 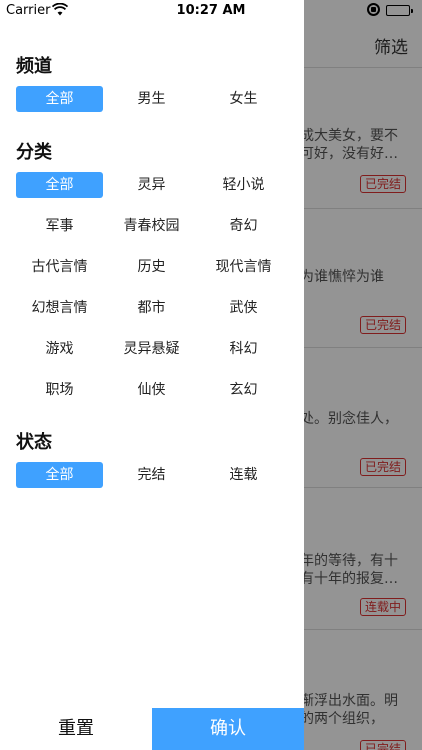 I want to click on category-option: 幻想言情, so click(x=59, y=308).